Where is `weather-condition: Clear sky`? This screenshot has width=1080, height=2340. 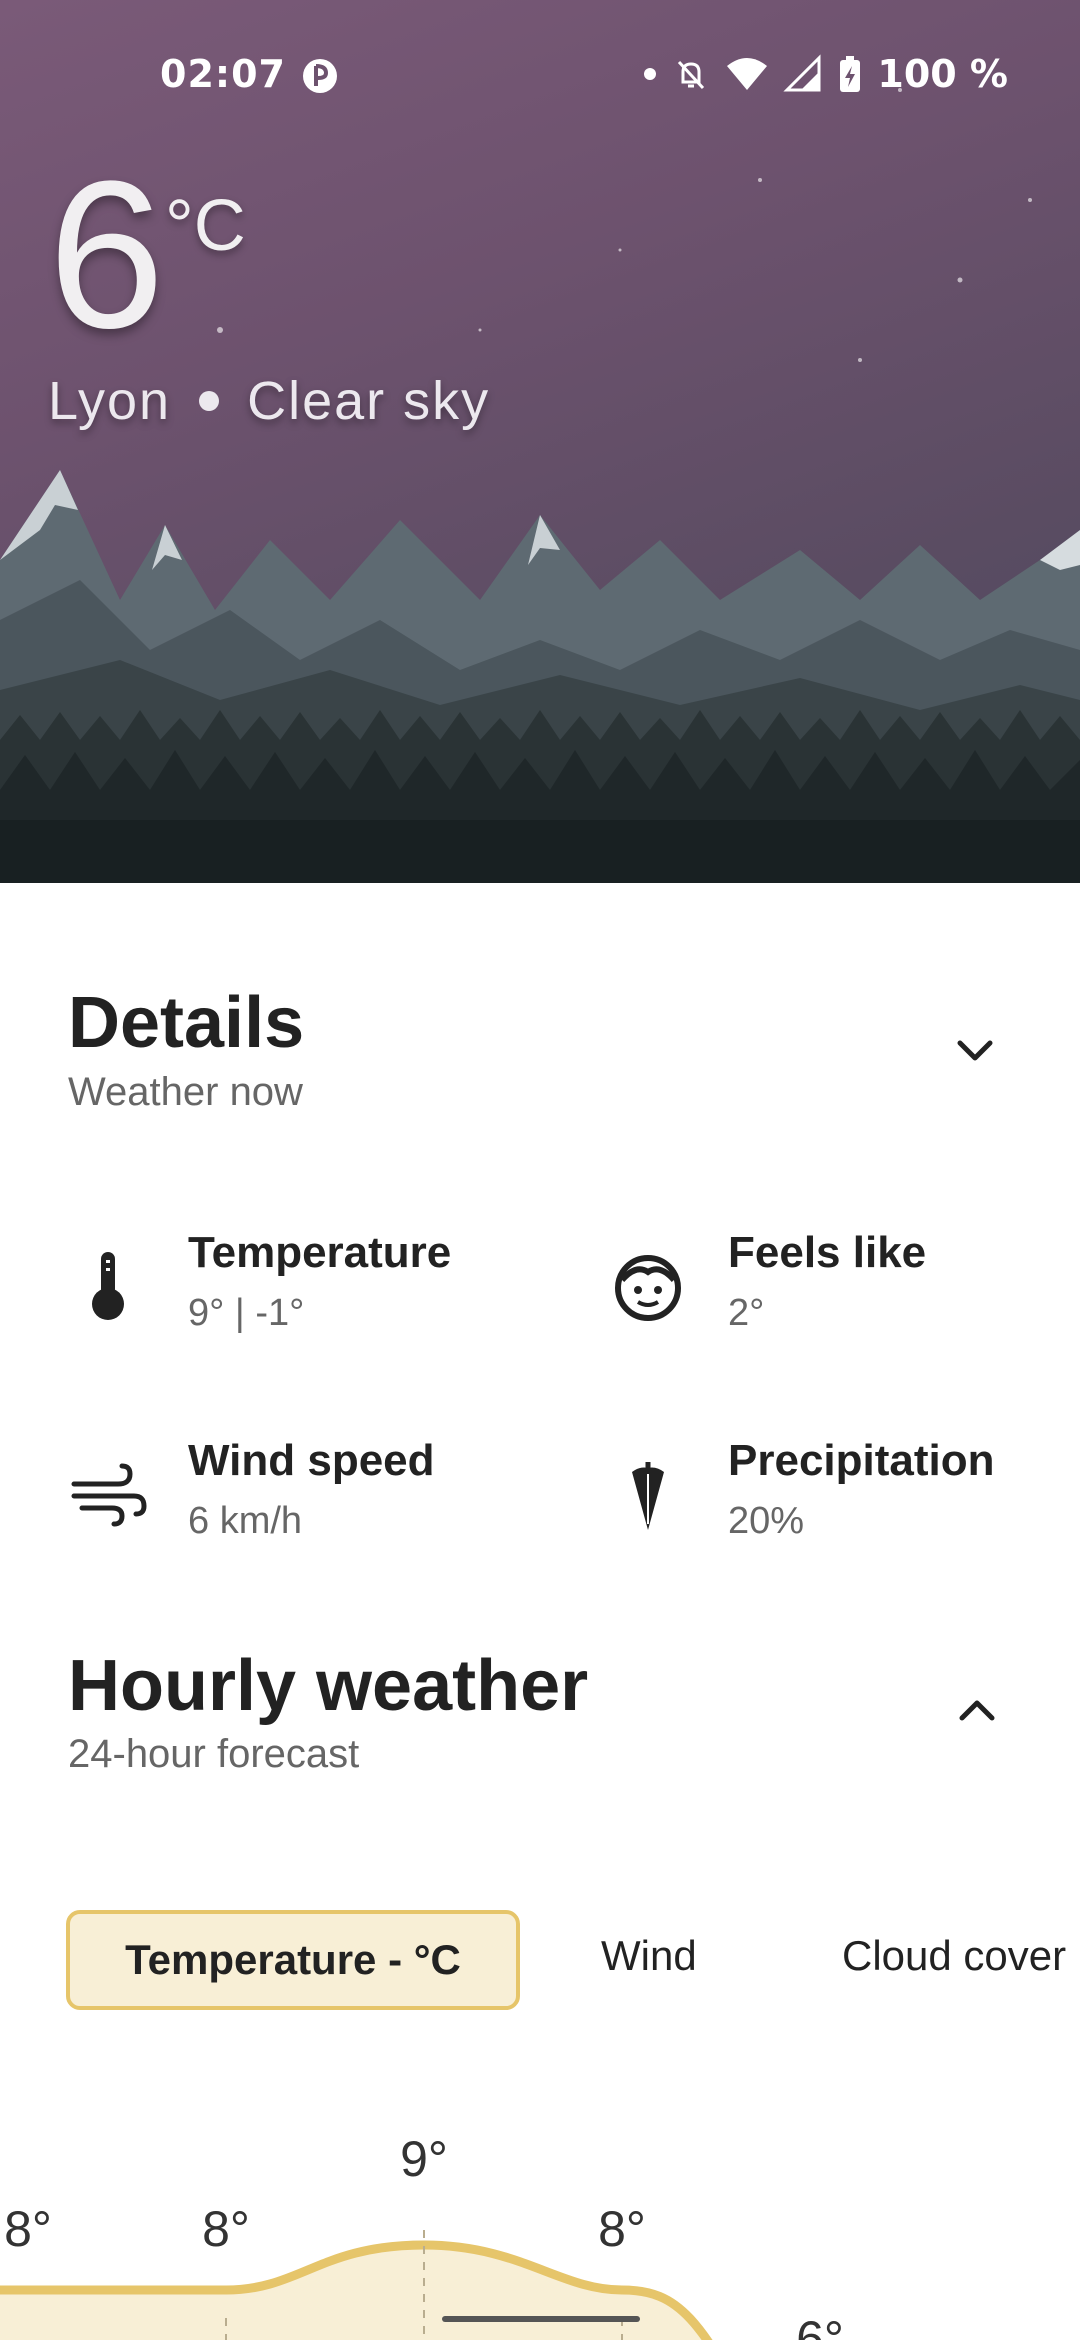 weather-condition: Clear sky is located at coordinates (369, 401).